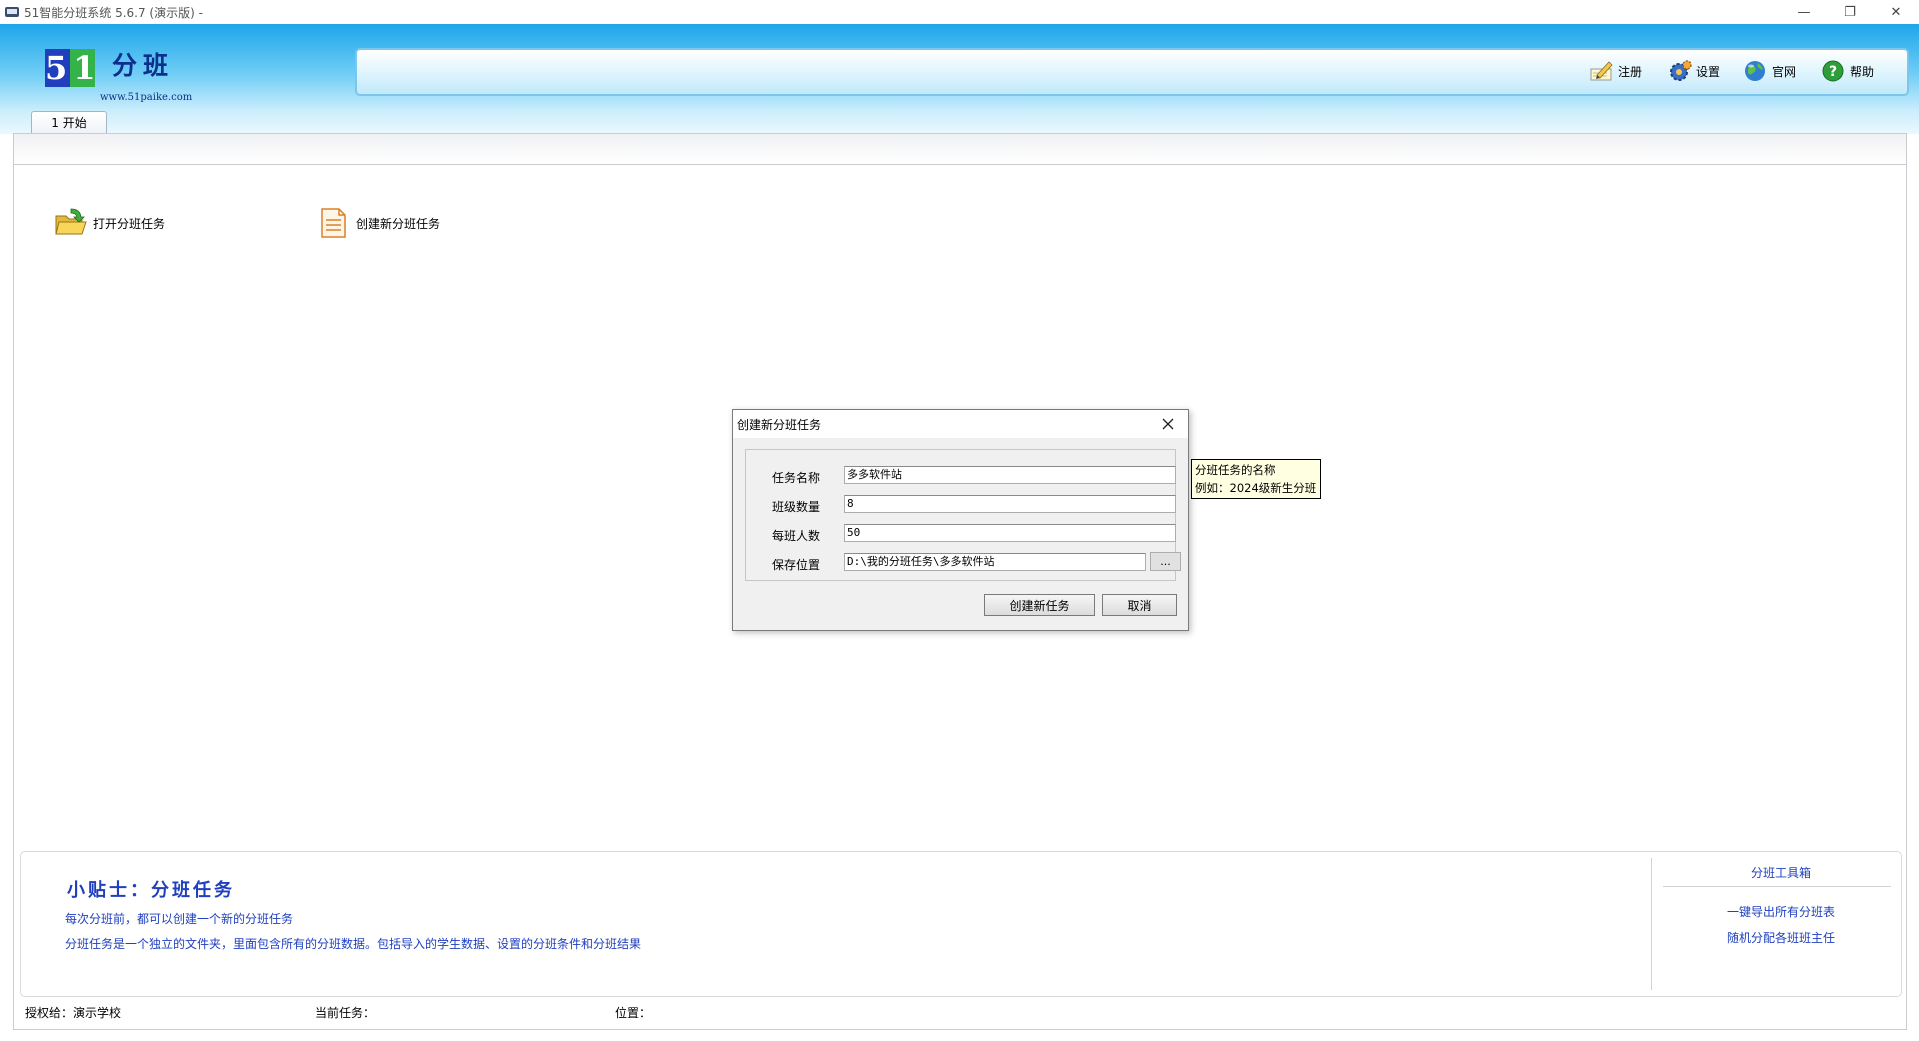 Image resolution: width=1919 pixels, height=1041 pixels. I want to click on close-icon, so click(1168, 424).